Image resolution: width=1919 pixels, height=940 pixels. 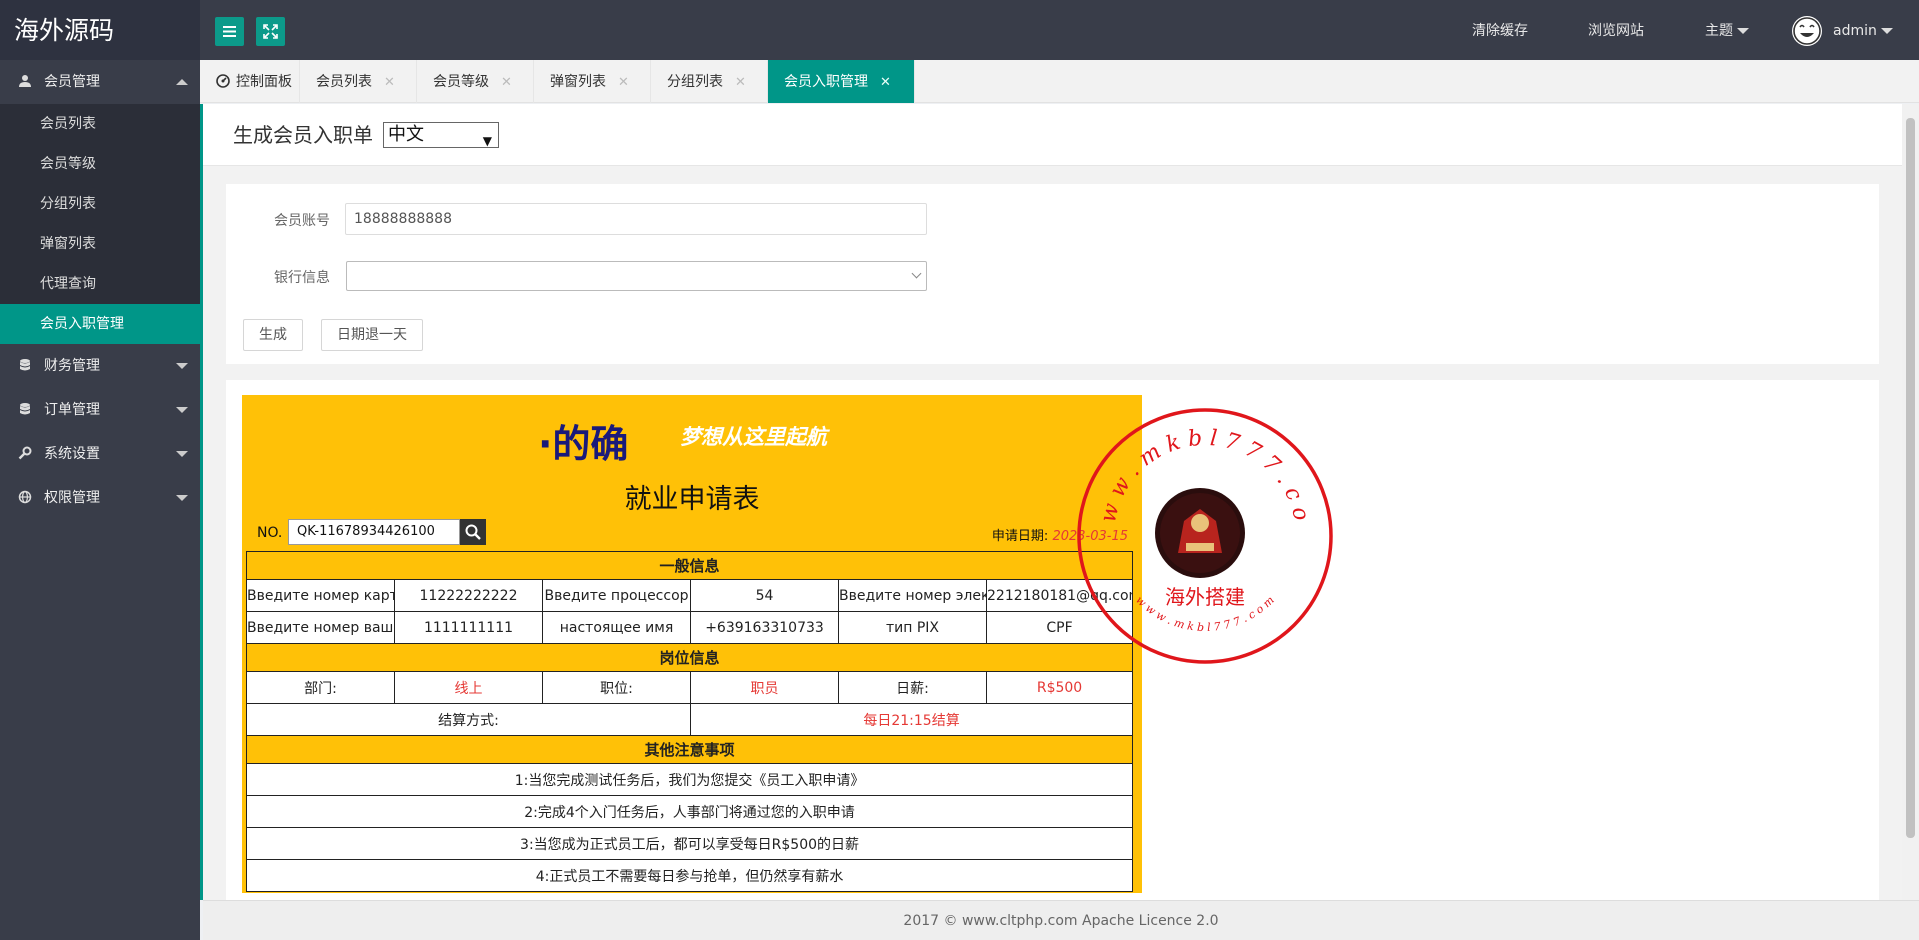 What do you see at coordinates (100, 30) in the screenshot?
I see `brand-logo: 海外源码` at bounding box center [100, 30].